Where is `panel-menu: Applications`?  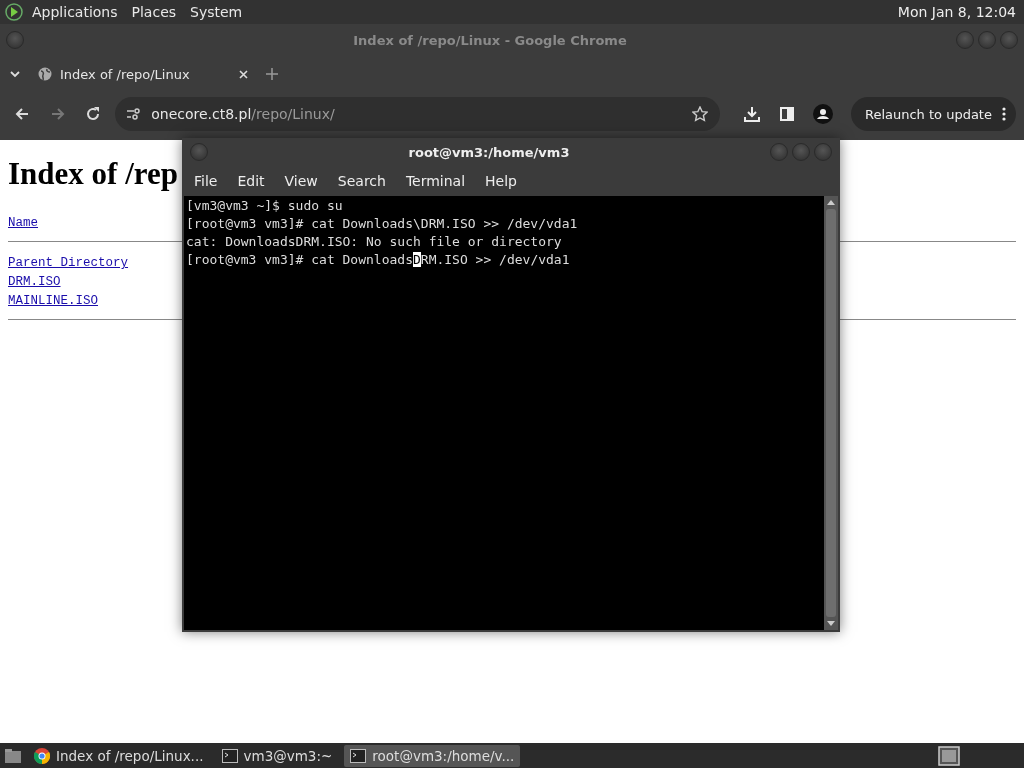
panel-menu: Applications is located at coordinates (75, 12).